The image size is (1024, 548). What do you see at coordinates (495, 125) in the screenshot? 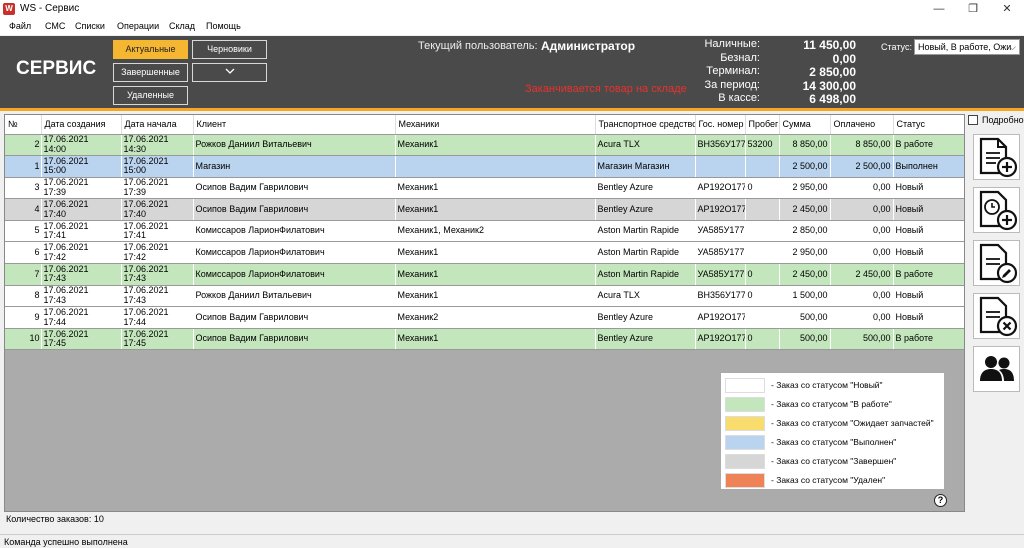
I see `col-header-mechanics: Механики` at bounding box center [495, 125].